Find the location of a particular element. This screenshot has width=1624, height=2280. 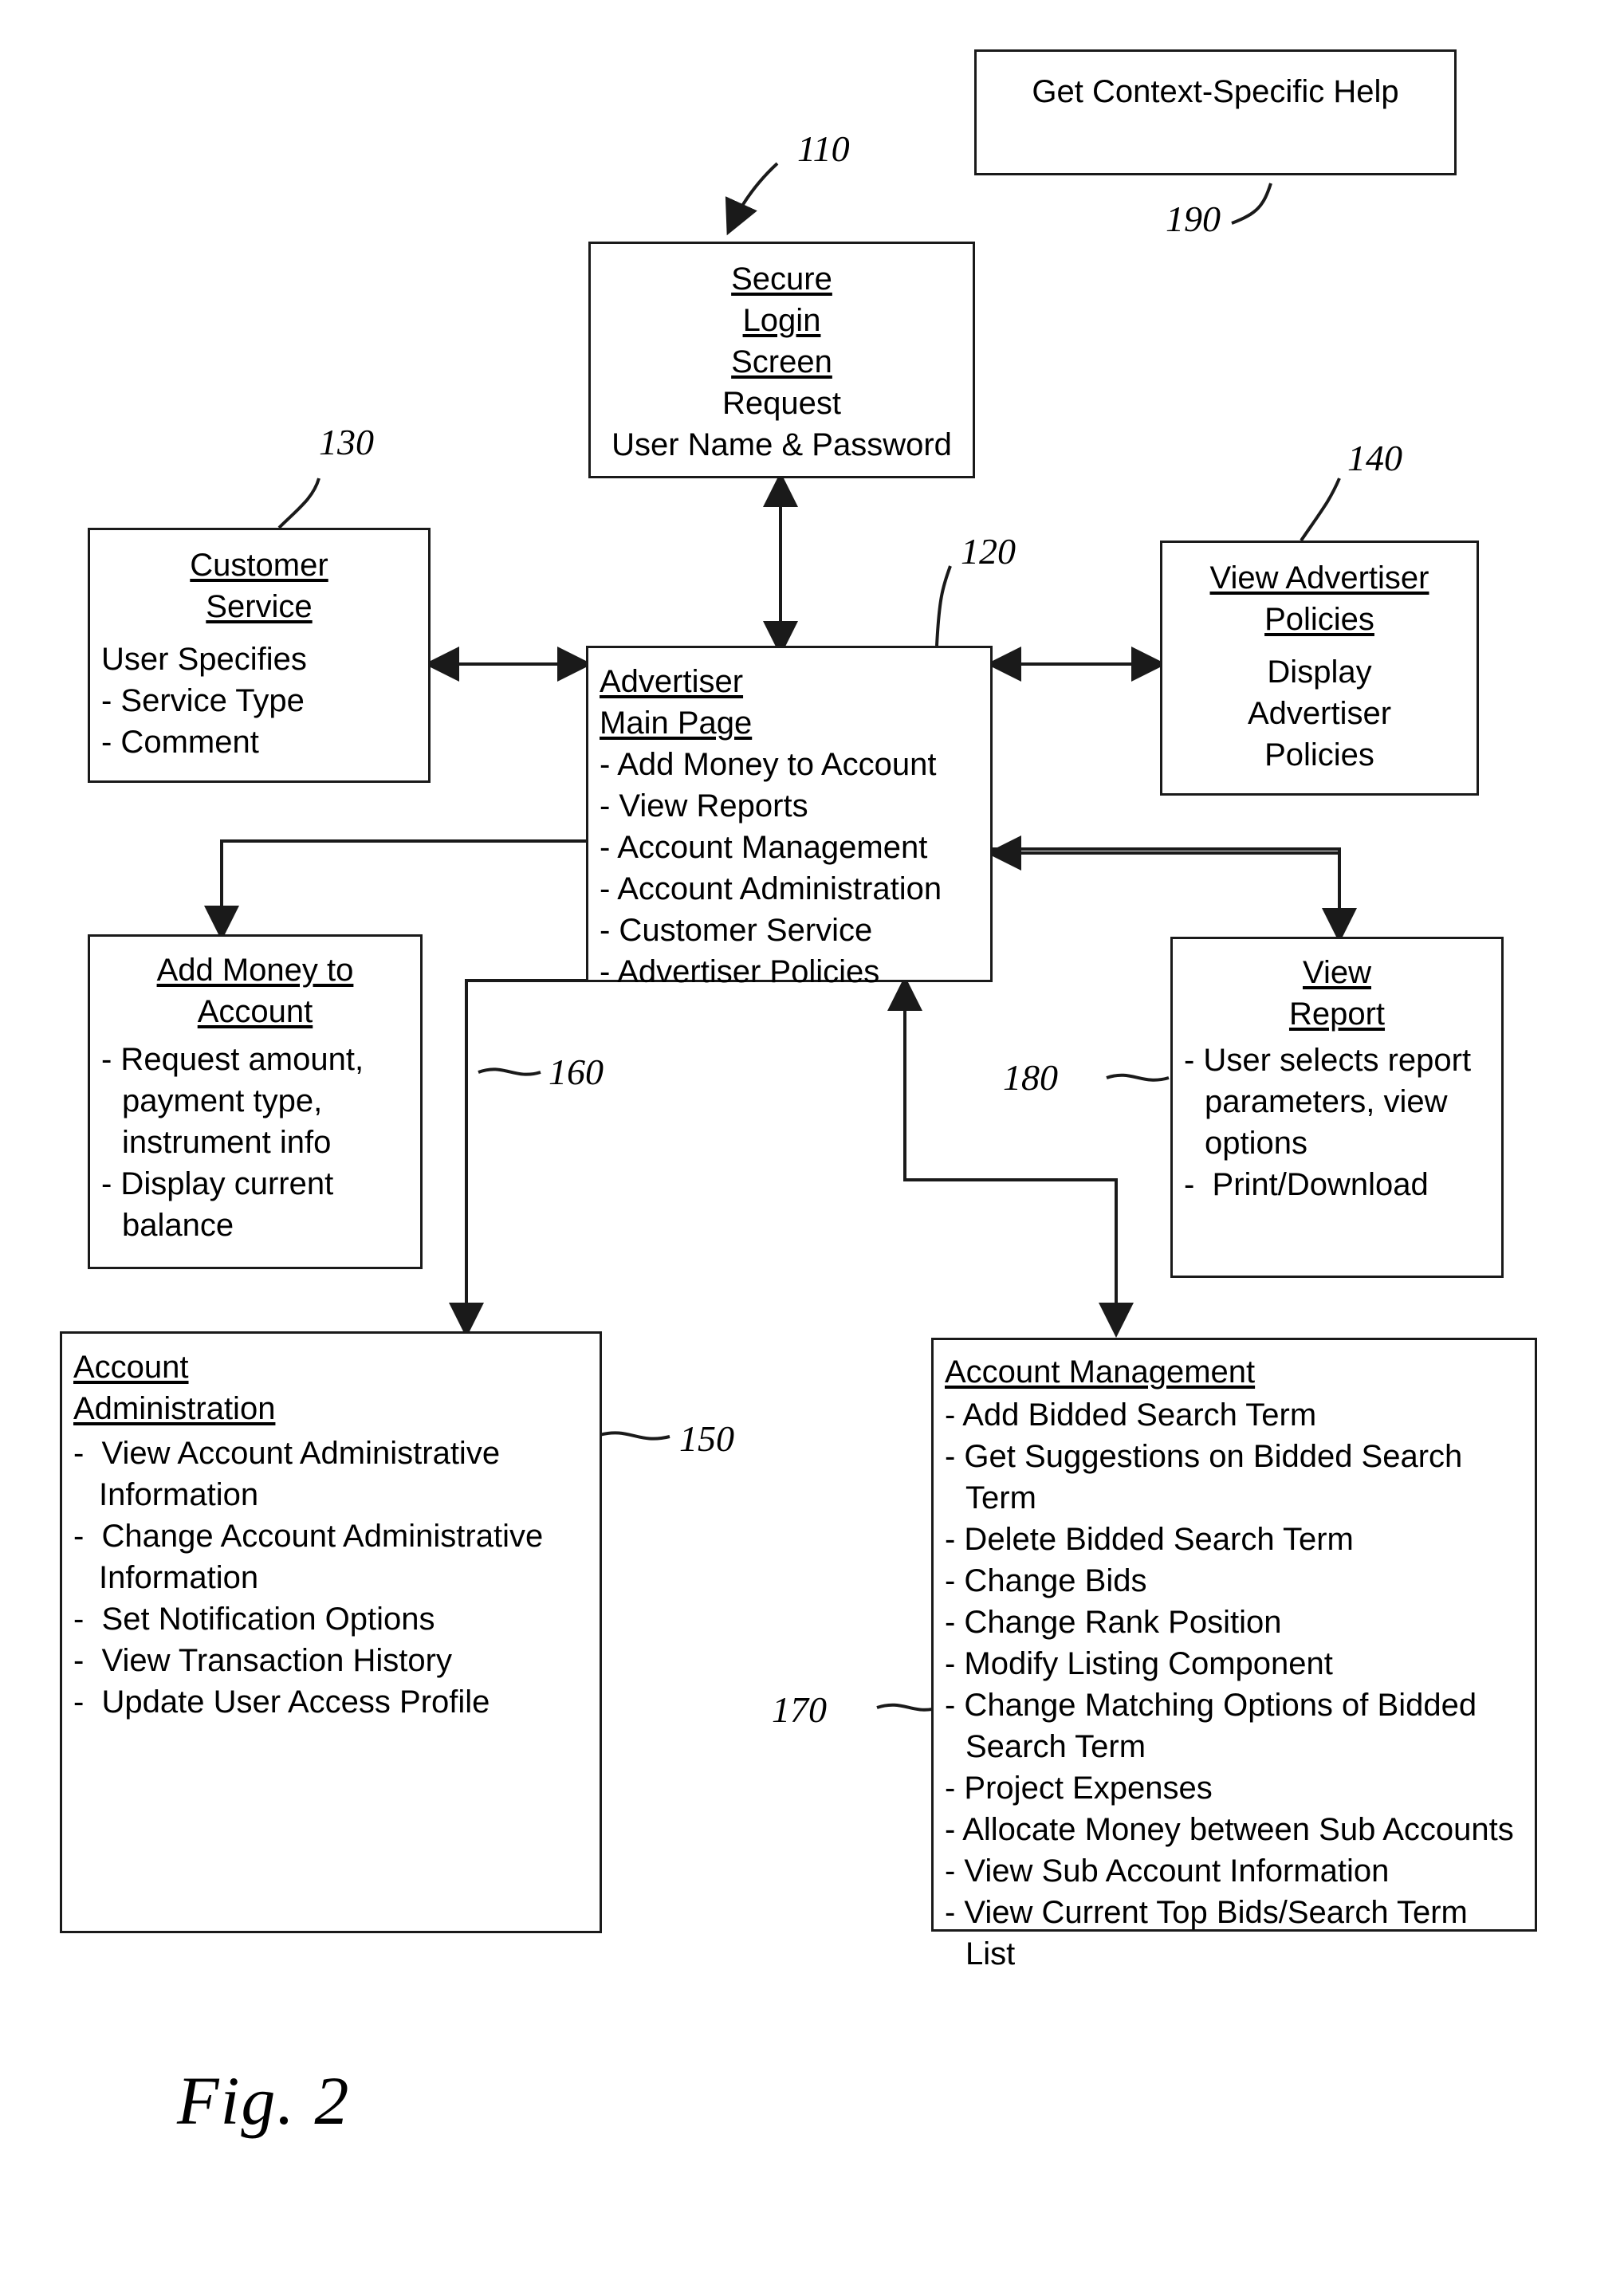

account-admin-item: - Update User Access Profile is located at coordinates (281, 1702).